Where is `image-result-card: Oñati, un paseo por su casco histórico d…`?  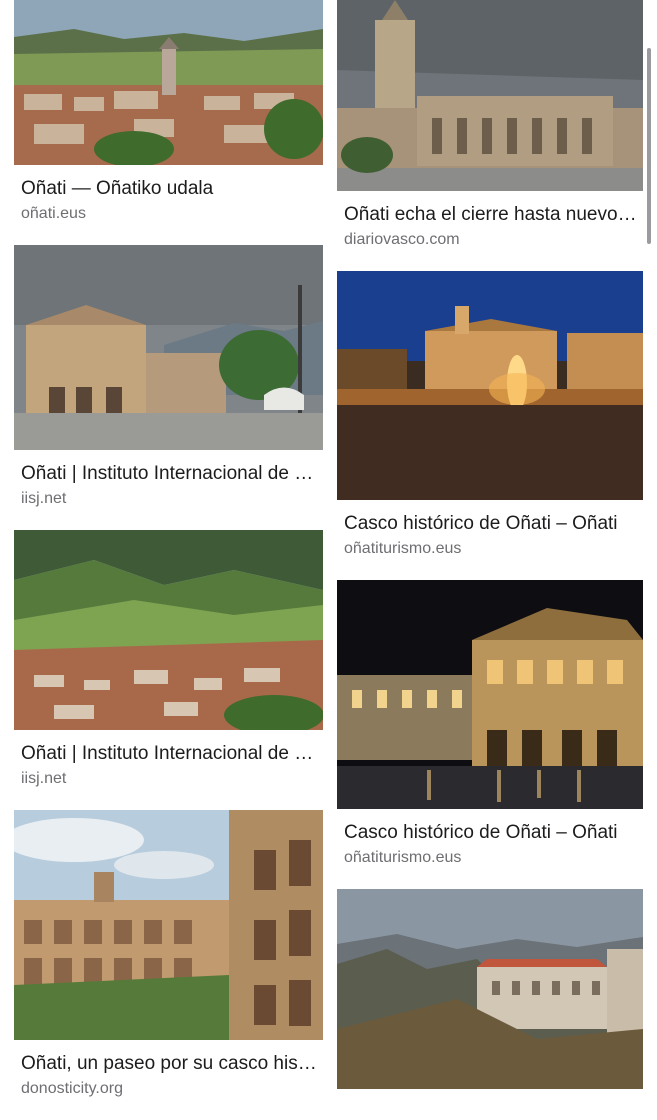
image-result-card: Oñati, un paseo por su casco histórico d… is located at coordinates (168, 955).